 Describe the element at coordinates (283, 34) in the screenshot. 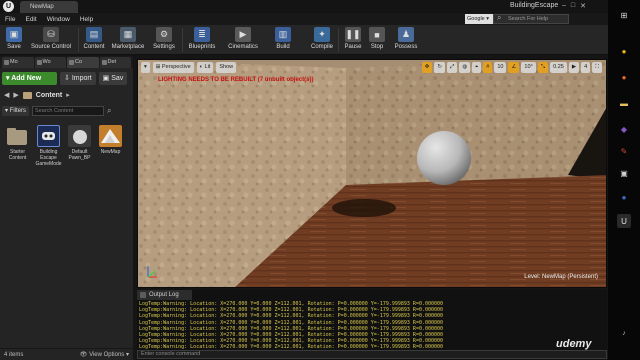

I see `build-icon: ▥` at that location.